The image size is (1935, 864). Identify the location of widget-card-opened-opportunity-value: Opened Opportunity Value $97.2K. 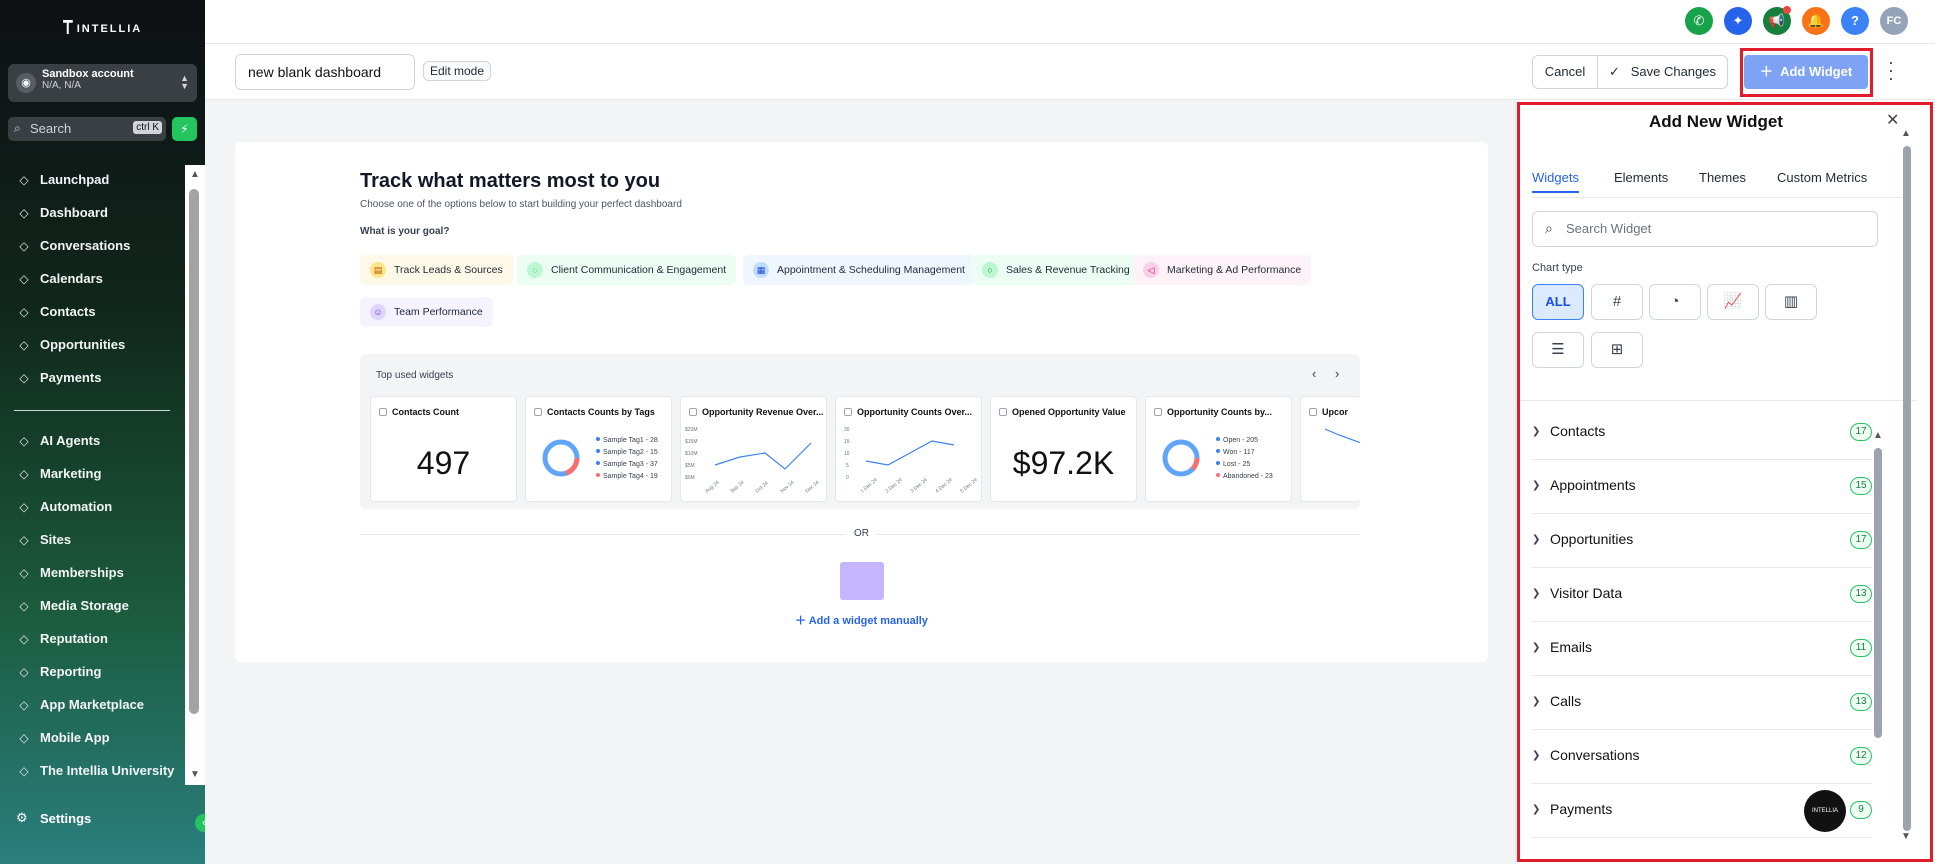
(1063, 449).